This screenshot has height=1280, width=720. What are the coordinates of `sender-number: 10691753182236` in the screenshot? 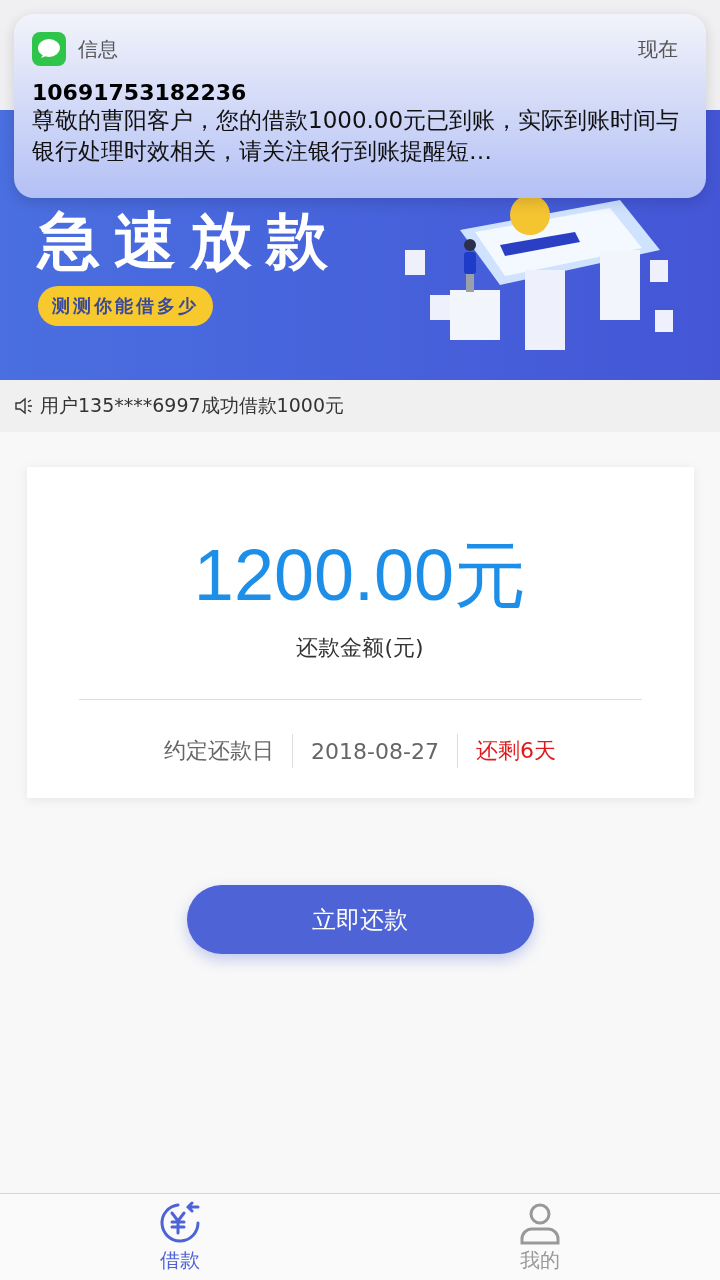 It's located at (140, 92).